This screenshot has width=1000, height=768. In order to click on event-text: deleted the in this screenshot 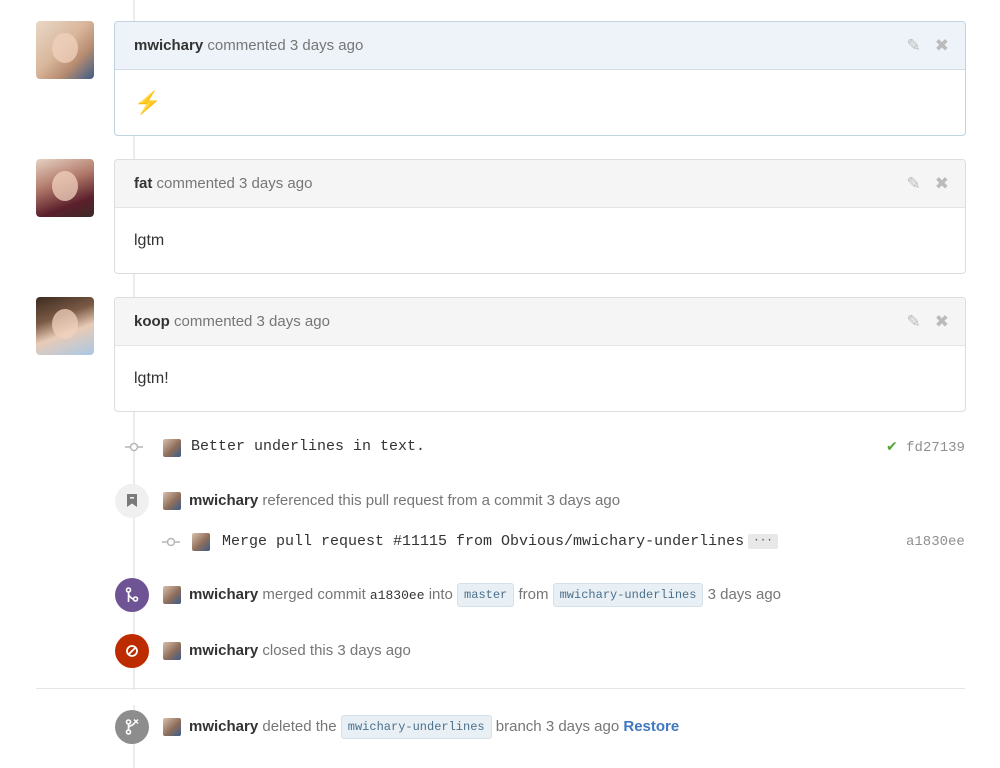, I will do `click(299, 726)`.